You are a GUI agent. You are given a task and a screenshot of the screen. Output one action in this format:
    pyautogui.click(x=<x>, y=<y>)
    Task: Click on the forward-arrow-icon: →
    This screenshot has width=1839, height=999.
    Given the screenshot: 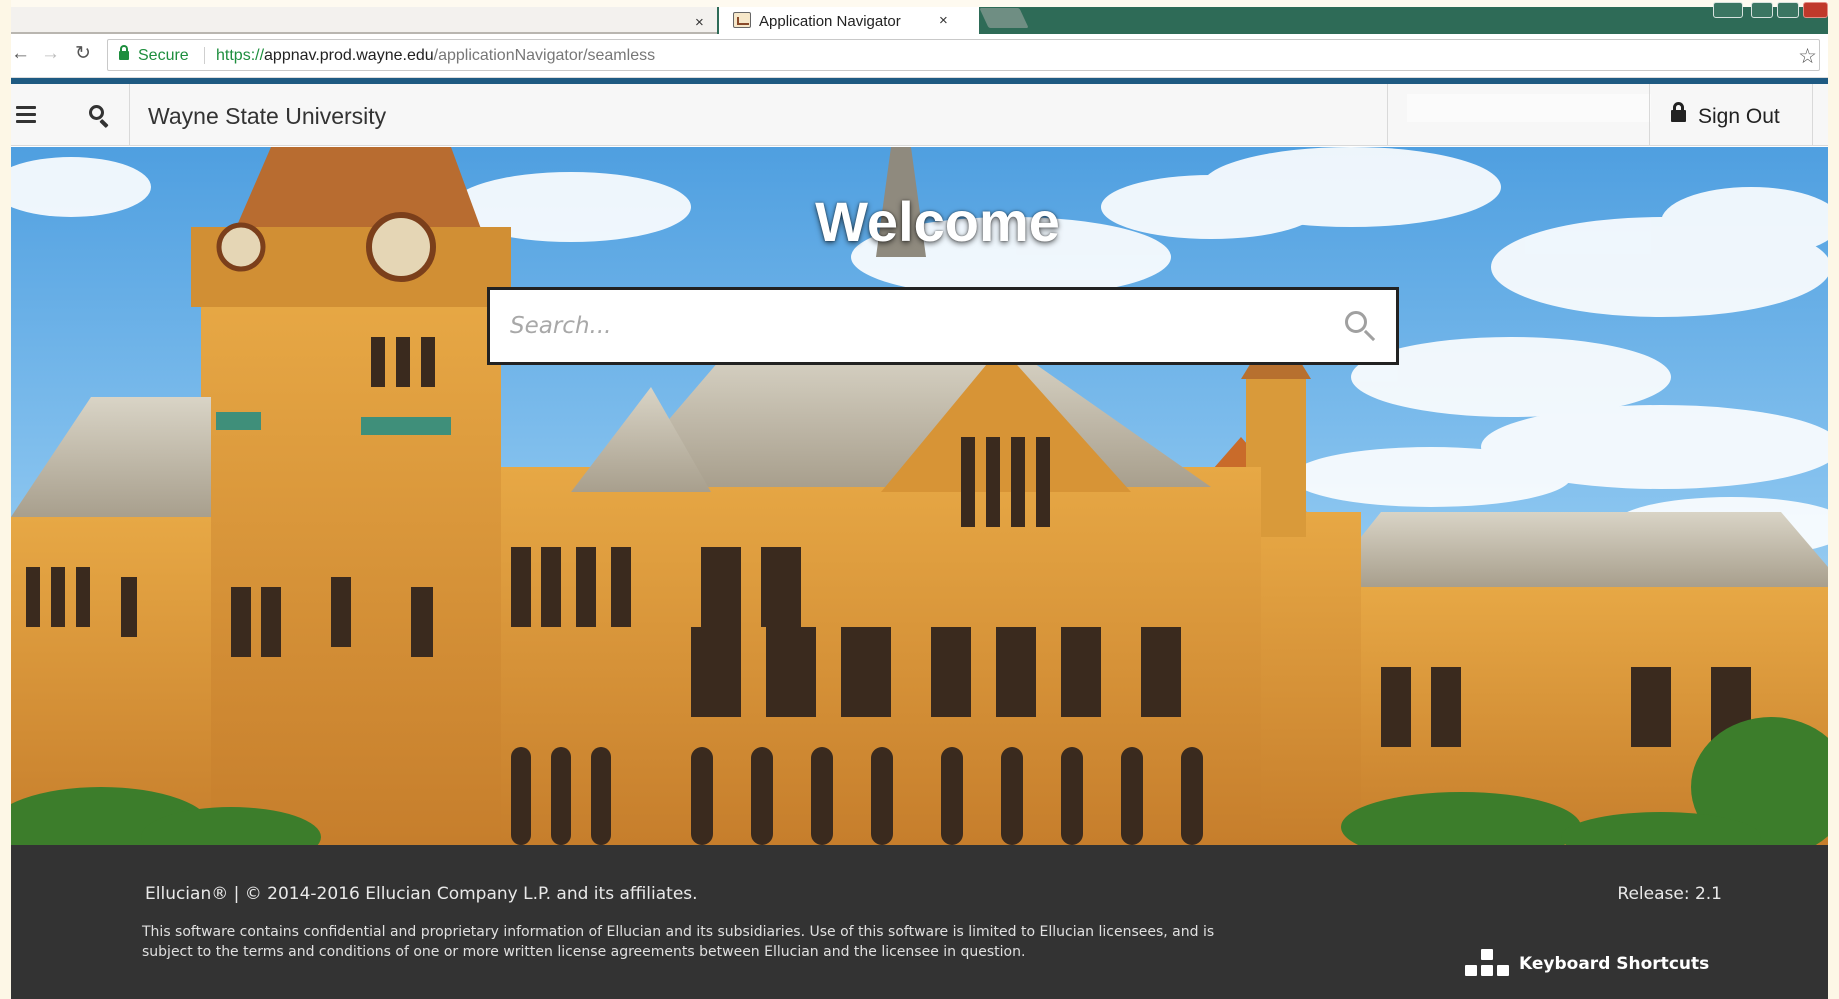 What is the action you would take?
    pyautogui.click(x=50, y=54)
    